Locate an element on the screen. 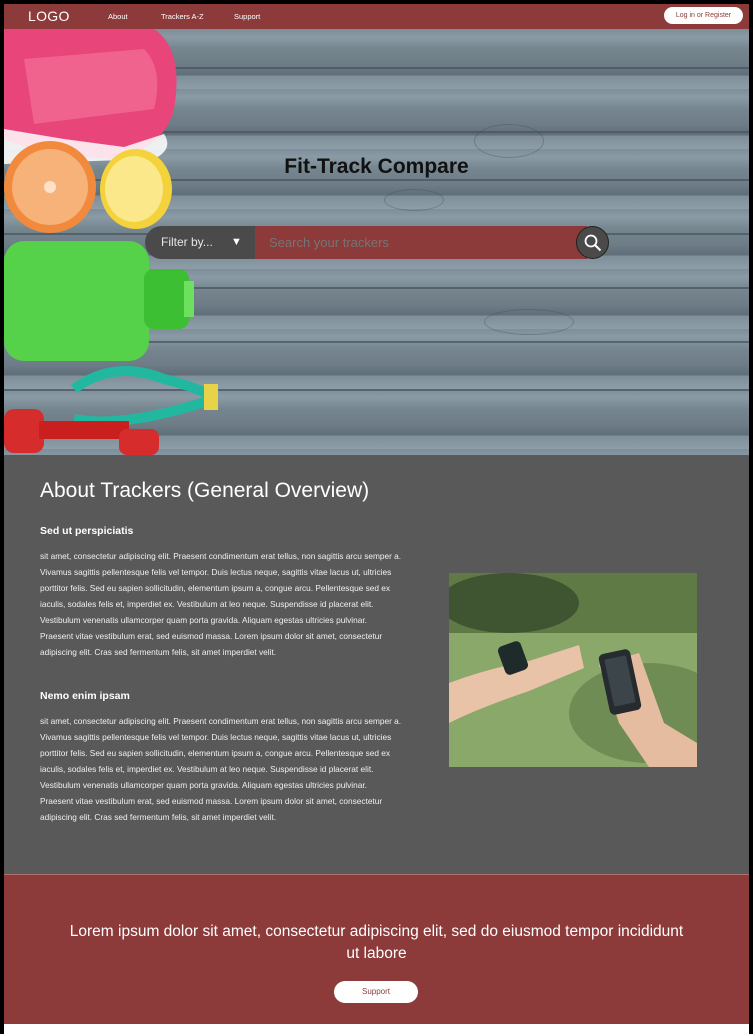  nav-link-support: Support is located at coordinates (247, 16).